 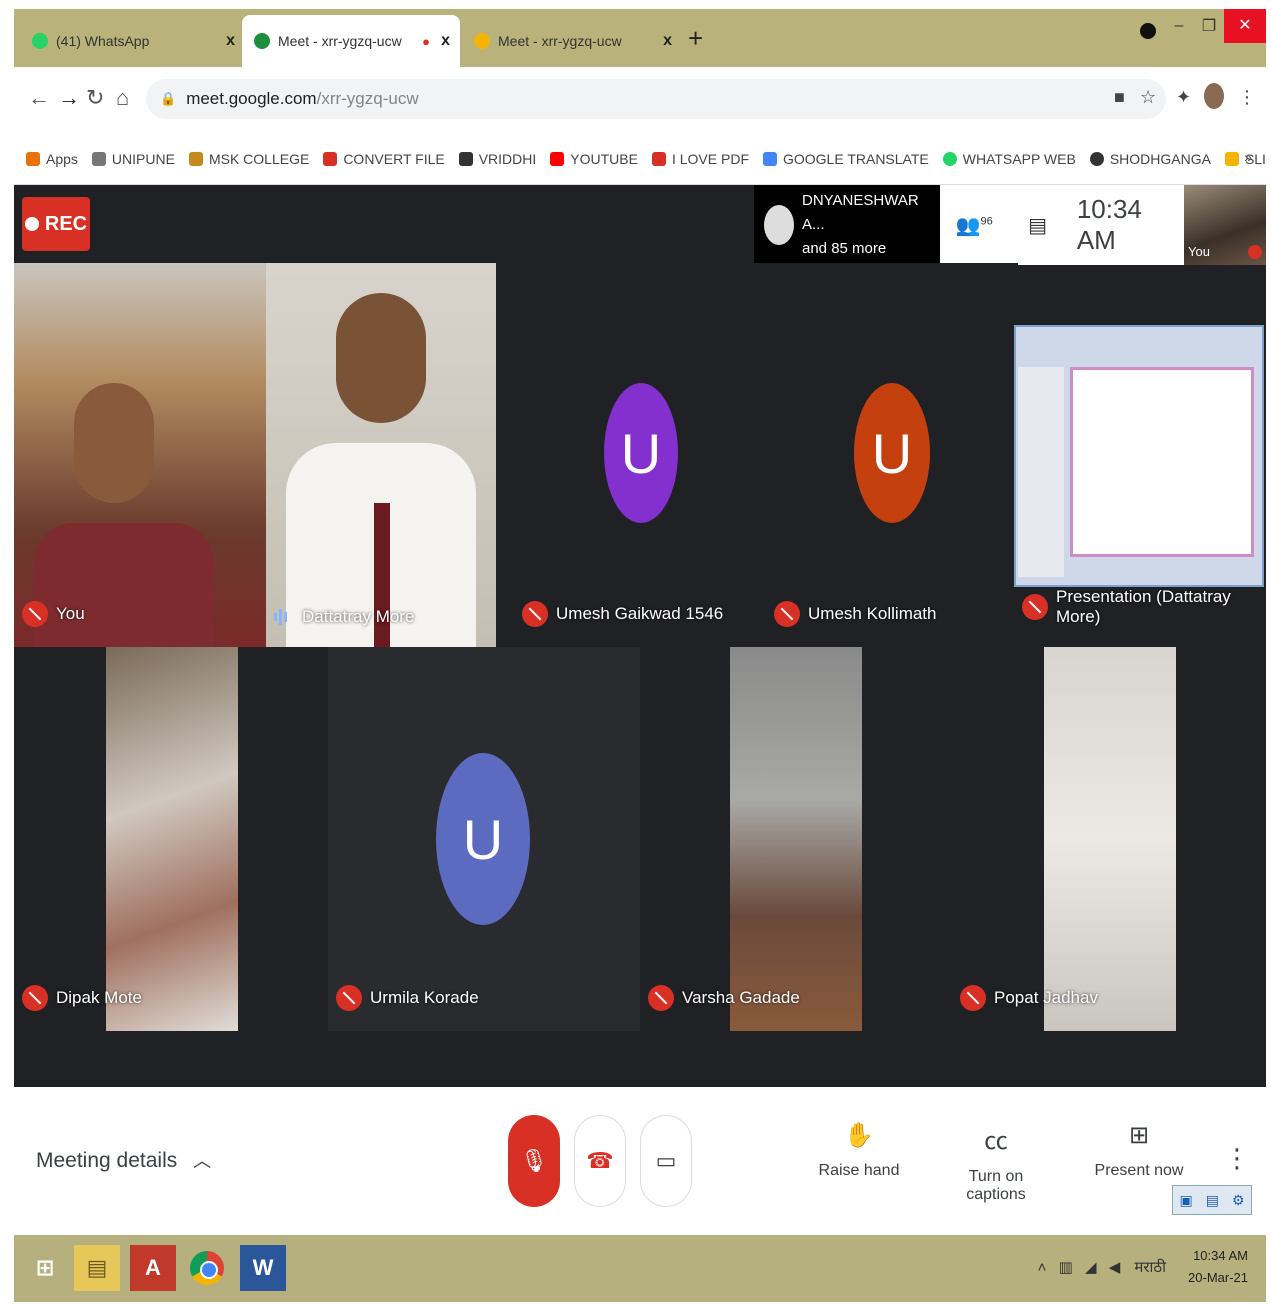 I want to click on window-close-icon: ✕, so click(x=1245, y=26).